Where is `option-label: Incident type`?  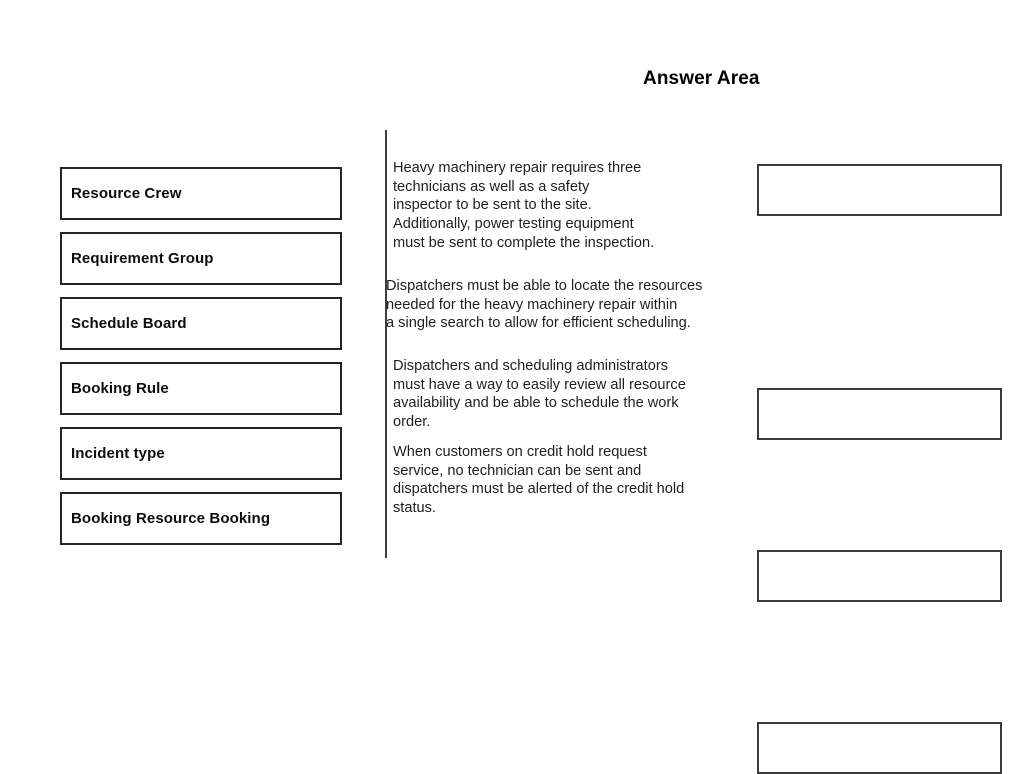 option-label: Incident type is located at coordinates (118, 453).